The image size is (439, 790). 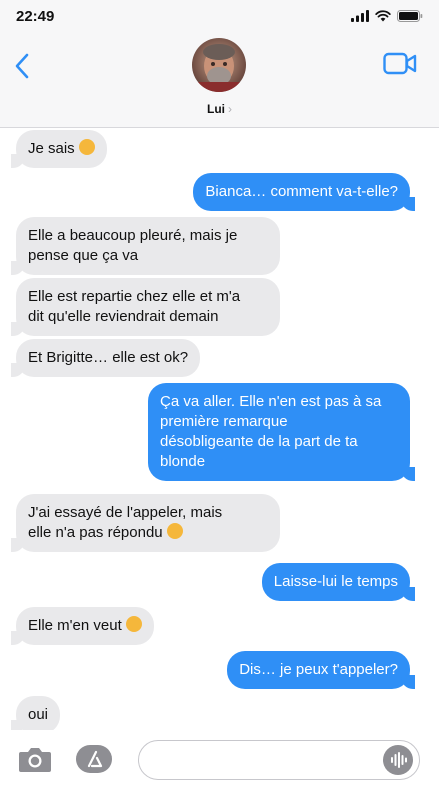 I want to click on chevron-right-icon: ›, so click(x=230, y=109).